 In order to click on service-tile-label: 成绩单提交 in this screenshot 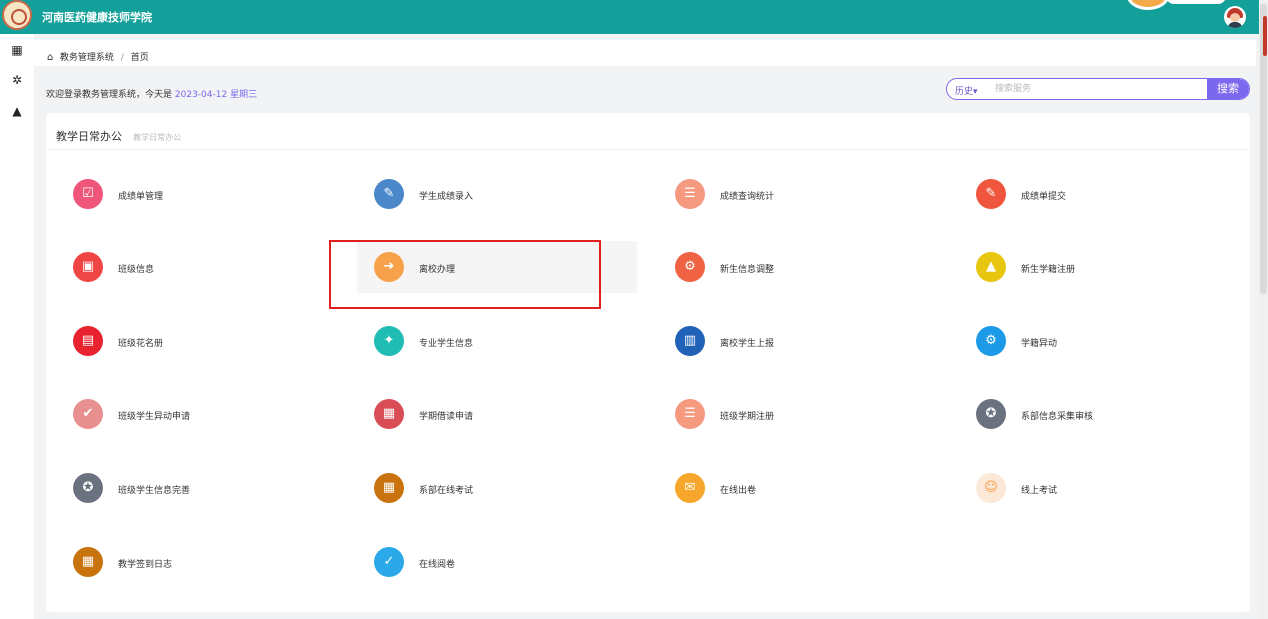, I will do `click(1044, 197)`.